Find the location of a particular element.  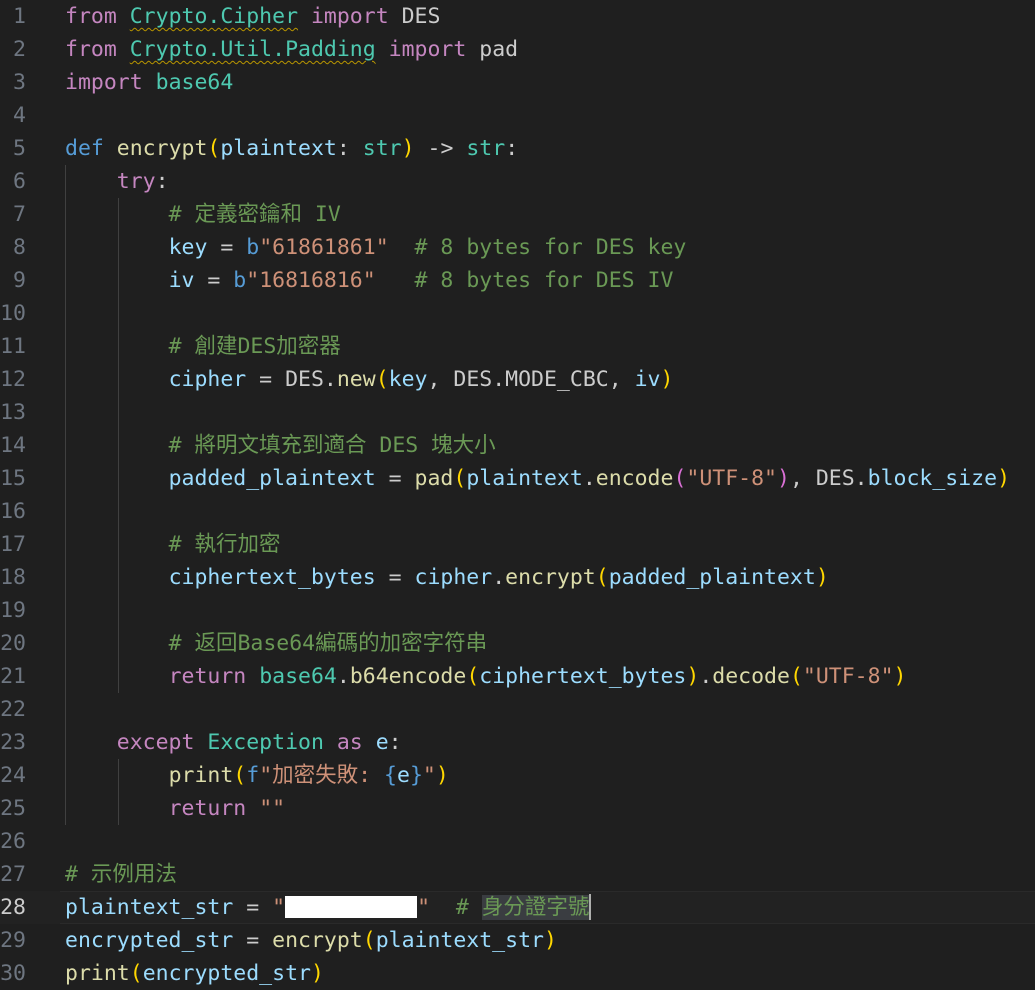

line-code: # 執行加密 is located at coordinates (173, 544).